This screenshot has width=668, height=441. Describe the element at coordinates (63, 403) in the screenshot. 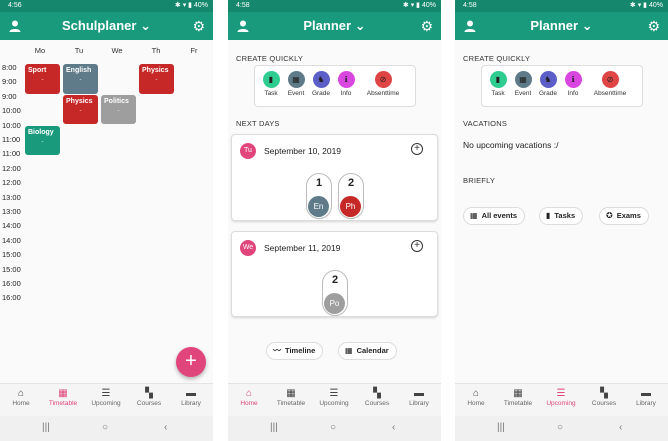

I see `nav-label: Timetable` at that location.